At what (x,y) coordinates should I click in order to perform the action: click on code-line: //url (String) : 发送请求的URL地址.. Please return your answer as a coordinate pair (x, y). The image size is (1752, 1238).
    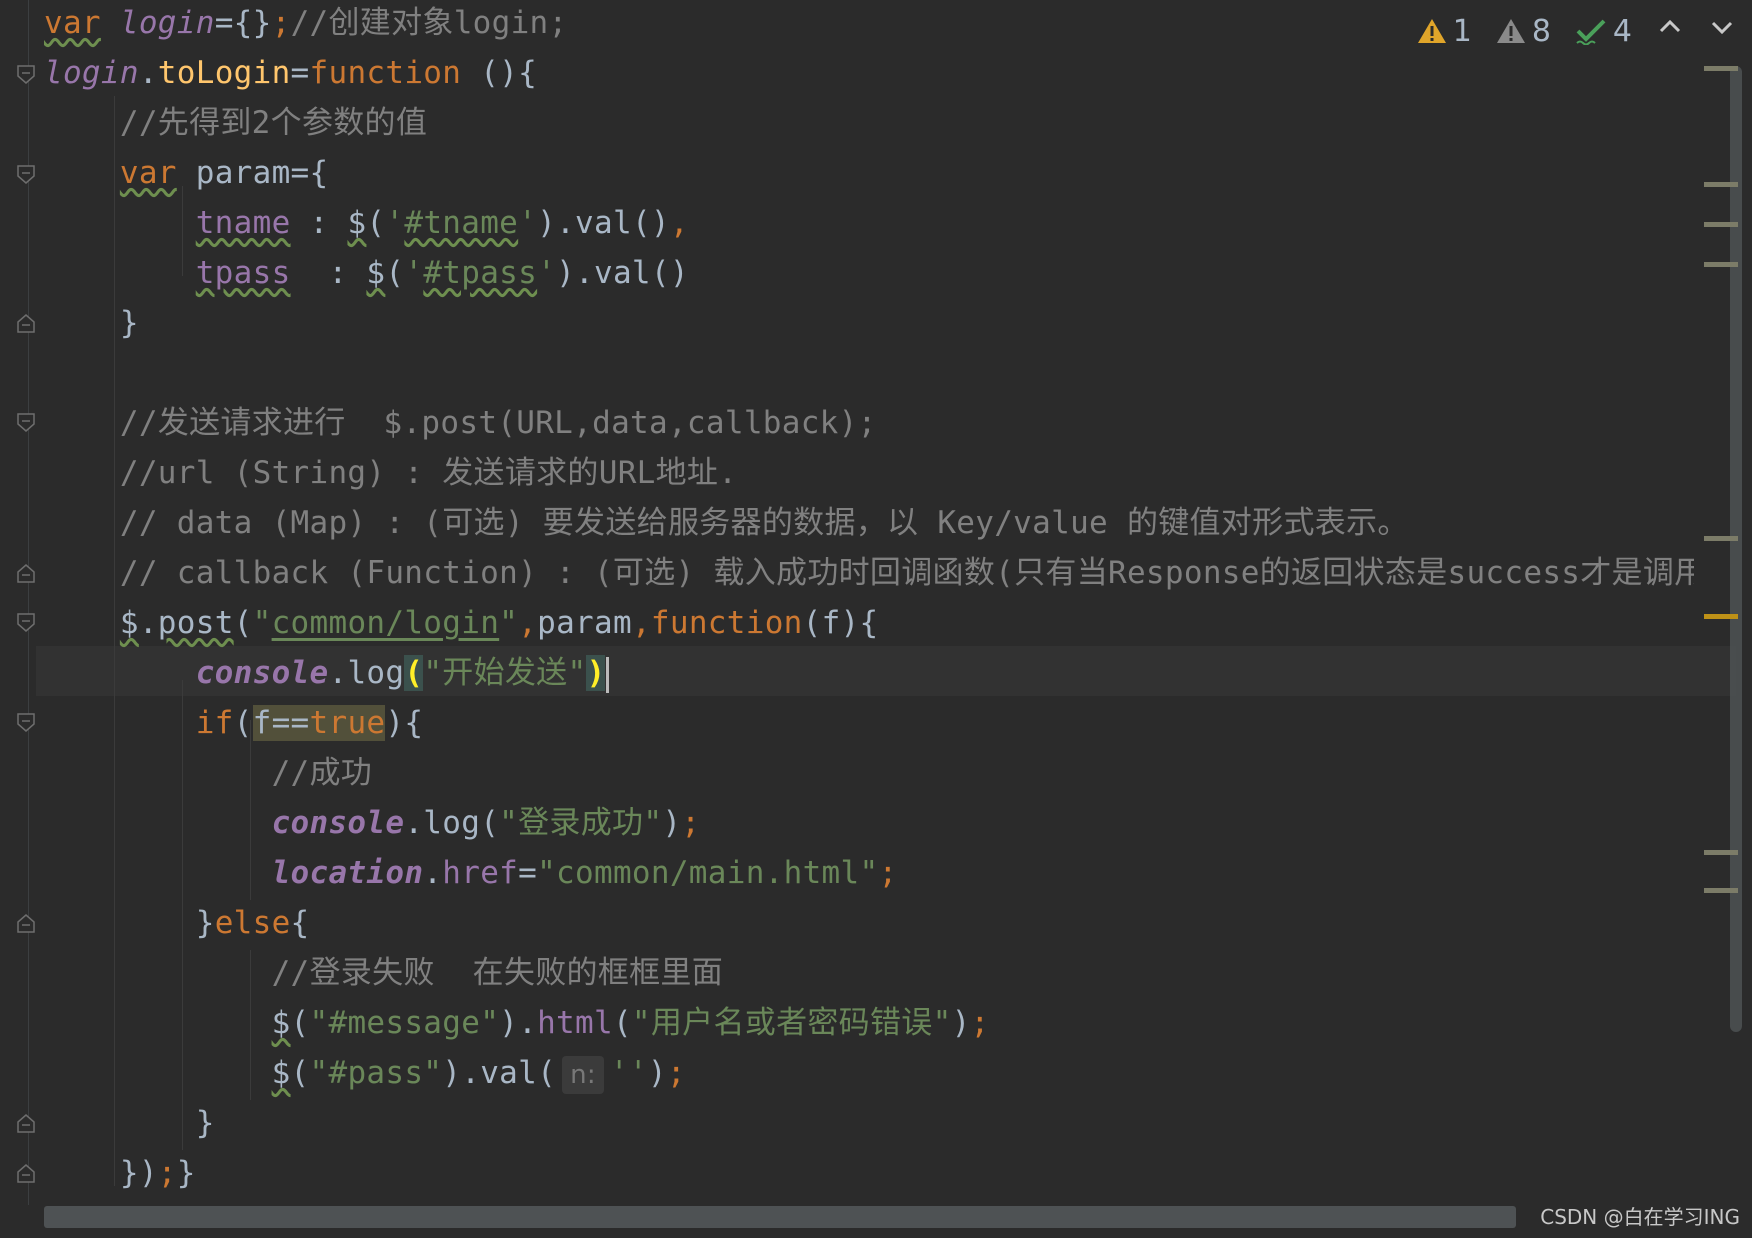
    Looking at the image, I should click on (390, 473).